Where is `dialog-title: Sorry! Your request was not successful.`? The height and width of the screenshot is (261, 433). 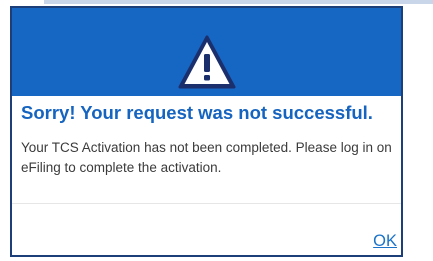 dialog-title: Sorry! Your request was not successful. is located at coordinates (197, 112).